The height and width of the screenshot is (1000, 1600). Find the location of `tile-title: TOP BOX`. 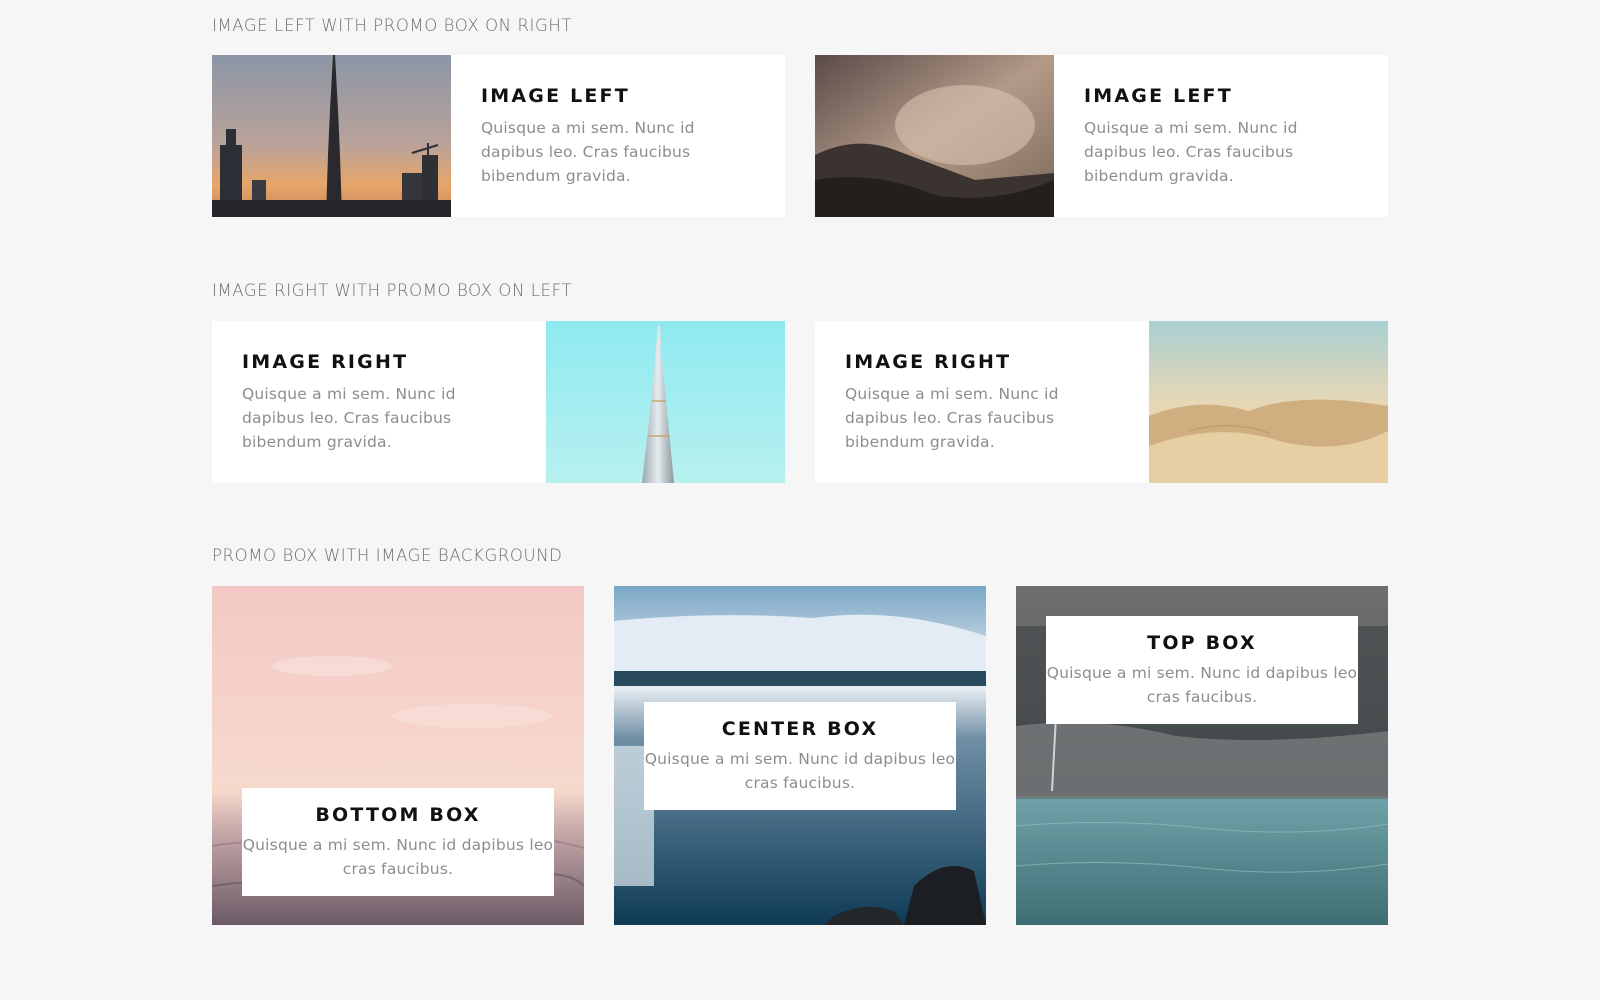

tile-title: TOP BOX is located at coordinates (1202, 643).